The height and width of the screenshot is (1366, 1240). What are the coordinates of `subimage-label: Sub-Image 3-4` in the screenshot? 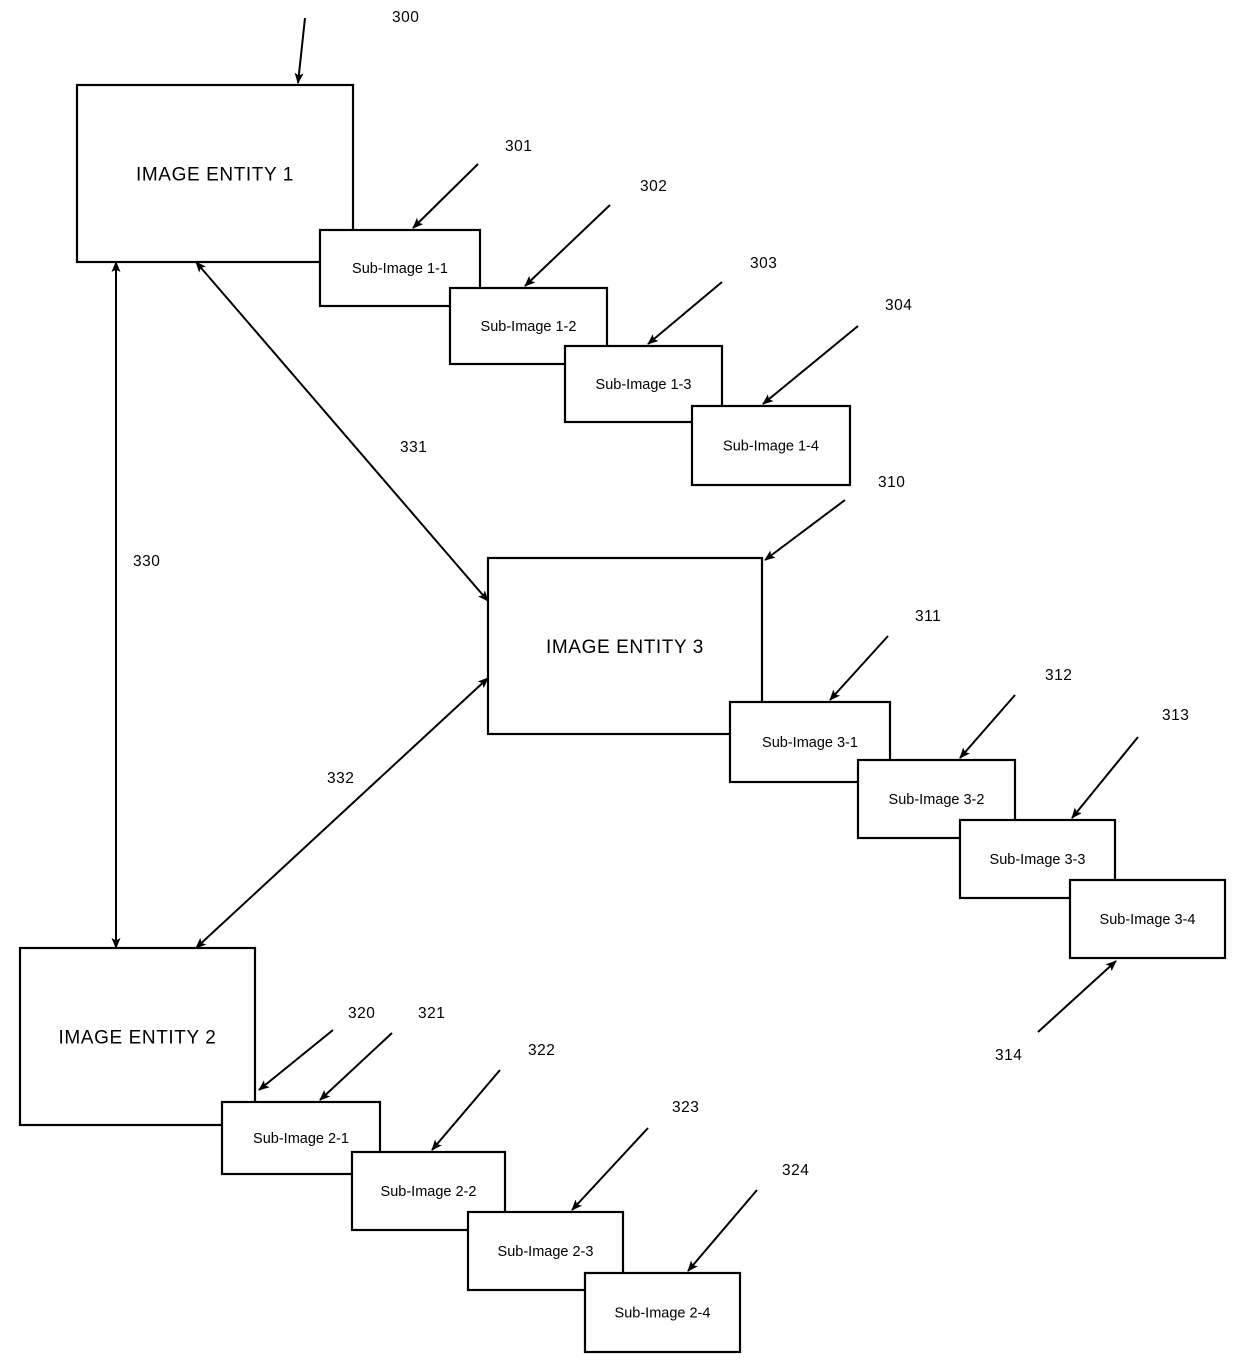 It's located at (1148, 920).